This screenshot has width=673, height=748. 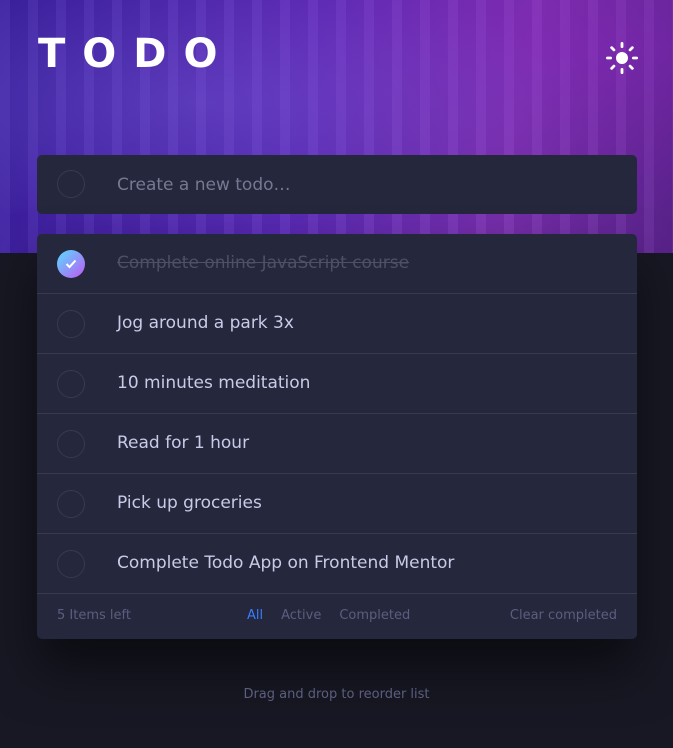 I want to click on clear-completed-button: Clear completed, so click(x=563, y=615).